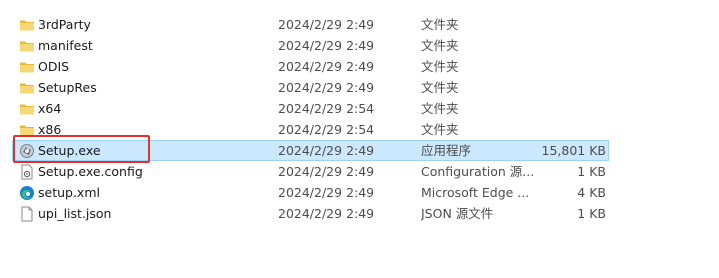 The image size is (719, 278). Describe the element at coordinates (69, 150) in the screenshot. I see `file-name: Setup.exe` at that location.